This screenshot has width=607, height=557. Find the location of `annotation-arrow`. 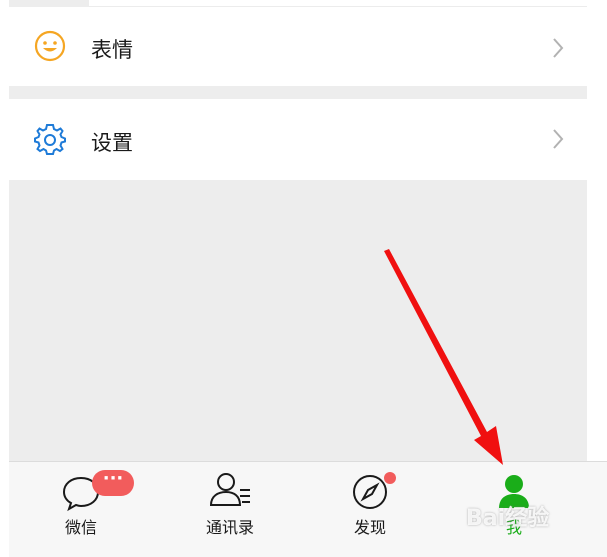

annotation-arrow is located at coordinates (443, 357).